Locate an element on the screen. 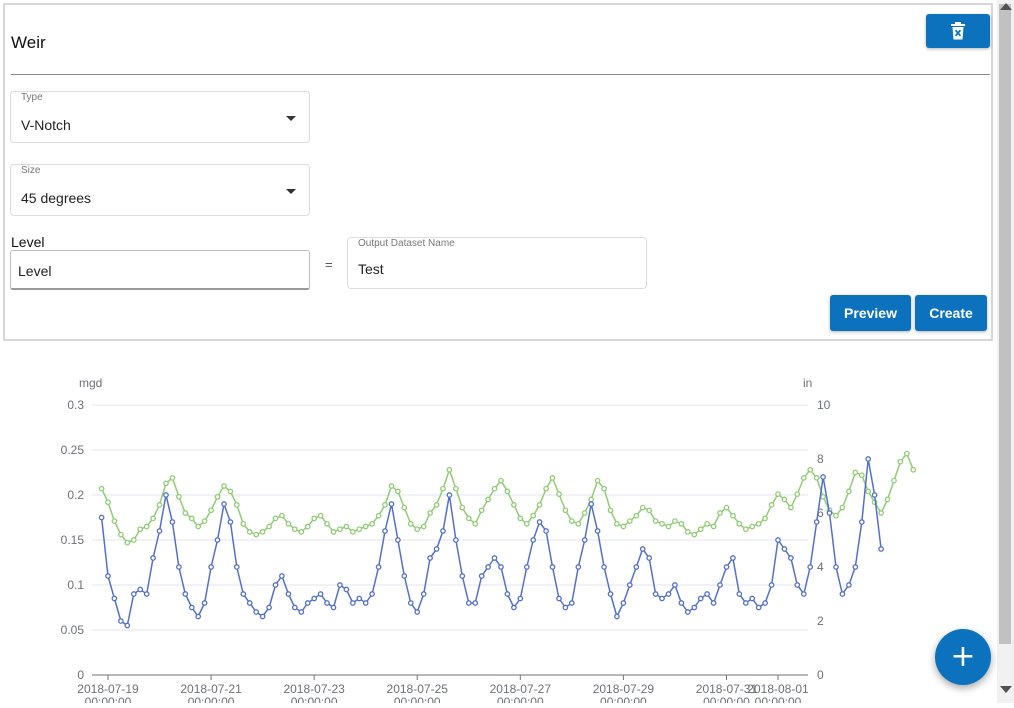 This screenshot has width=1014, height=708. series-line-level is located at coordinates (507, 498).